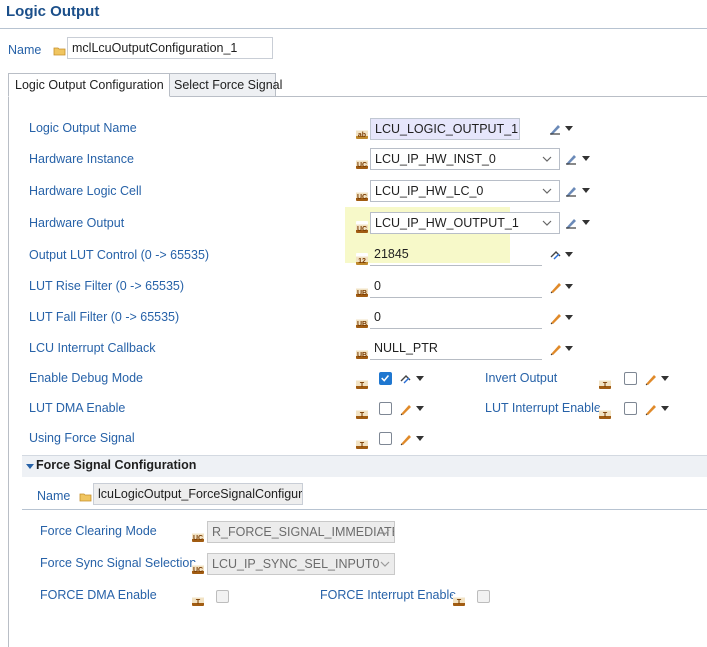  I want to click on output-lut-control-label: Output LUT Control (0 -> 65535), so click(119, 255).